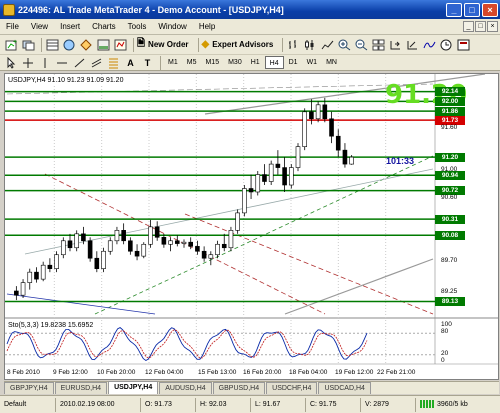 This screenshot has height=413, width=500. What do you see at coordinates (39, 26) in the screenshot?
I see `menu-view: View` at bounding box center [39, 26].